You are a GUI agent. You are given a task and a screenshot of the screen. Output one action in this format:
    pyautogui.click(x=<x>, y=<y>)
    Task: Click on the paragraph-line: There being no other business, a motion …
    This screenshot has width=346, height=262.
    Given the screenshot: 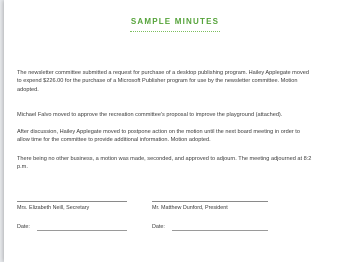 What is the action you would take?
    pyautogui.click(x=164, y=159)
    